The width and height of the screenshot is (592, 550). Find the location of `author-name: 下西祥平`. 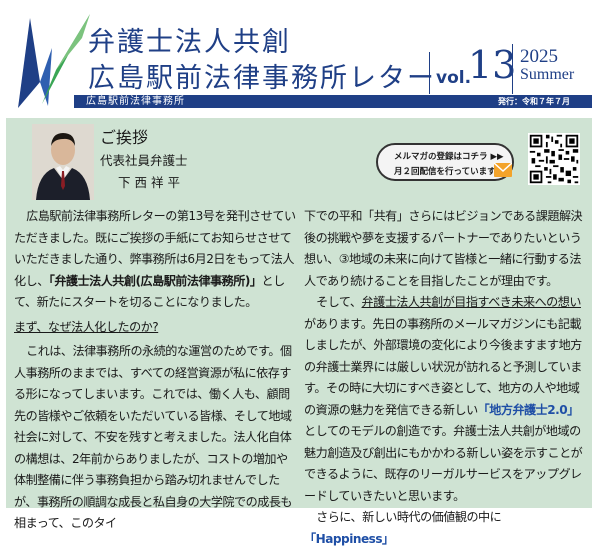

author-name: 下西祥平 is located at coordinates (151, 182).